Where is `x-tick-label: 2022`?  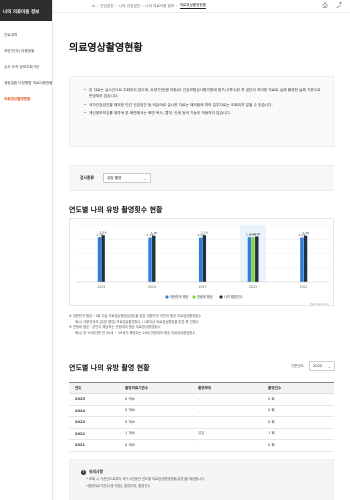 x-tick-label: 2022 is located at coordinates (253, 287).